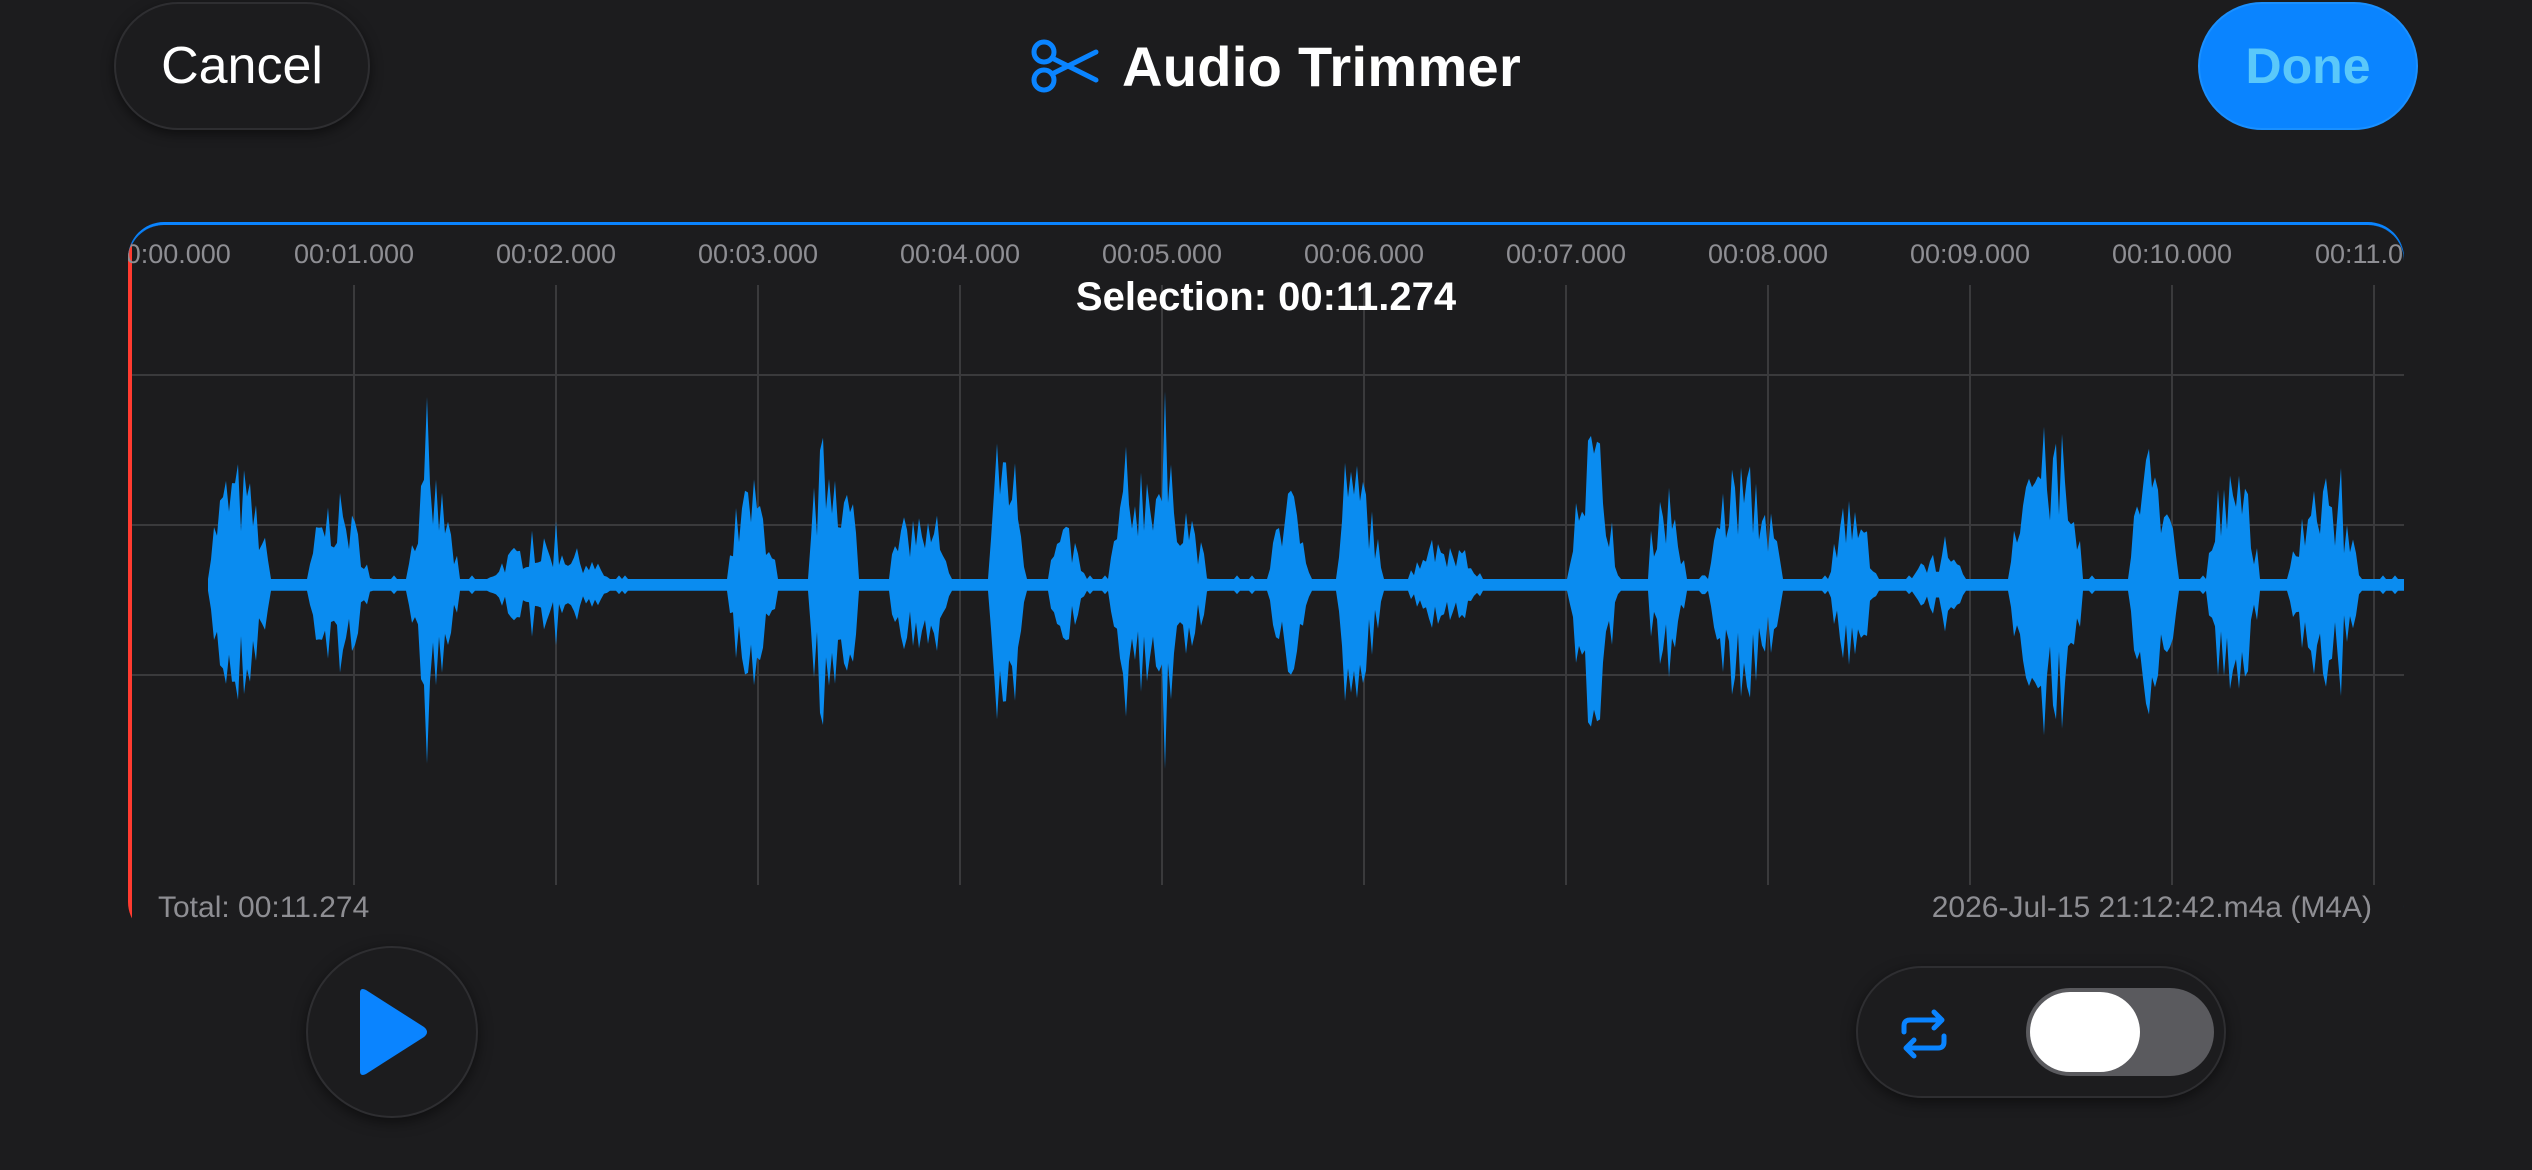 This screenshot has width=2532, height=1170. Describe the element at coordinates (2151, 907) in the screenshot. I see `file-name: 2026-Jul-15 21:12:42.m4a (M4A)` at that location.